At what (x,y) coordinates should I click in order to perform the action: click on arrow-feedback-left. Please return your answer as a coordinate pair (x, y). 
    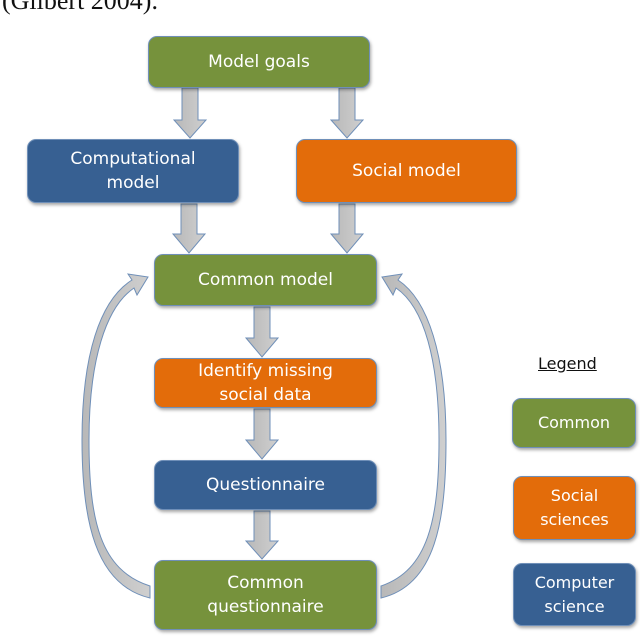
    Looking at the image, I should click on (116, 436).